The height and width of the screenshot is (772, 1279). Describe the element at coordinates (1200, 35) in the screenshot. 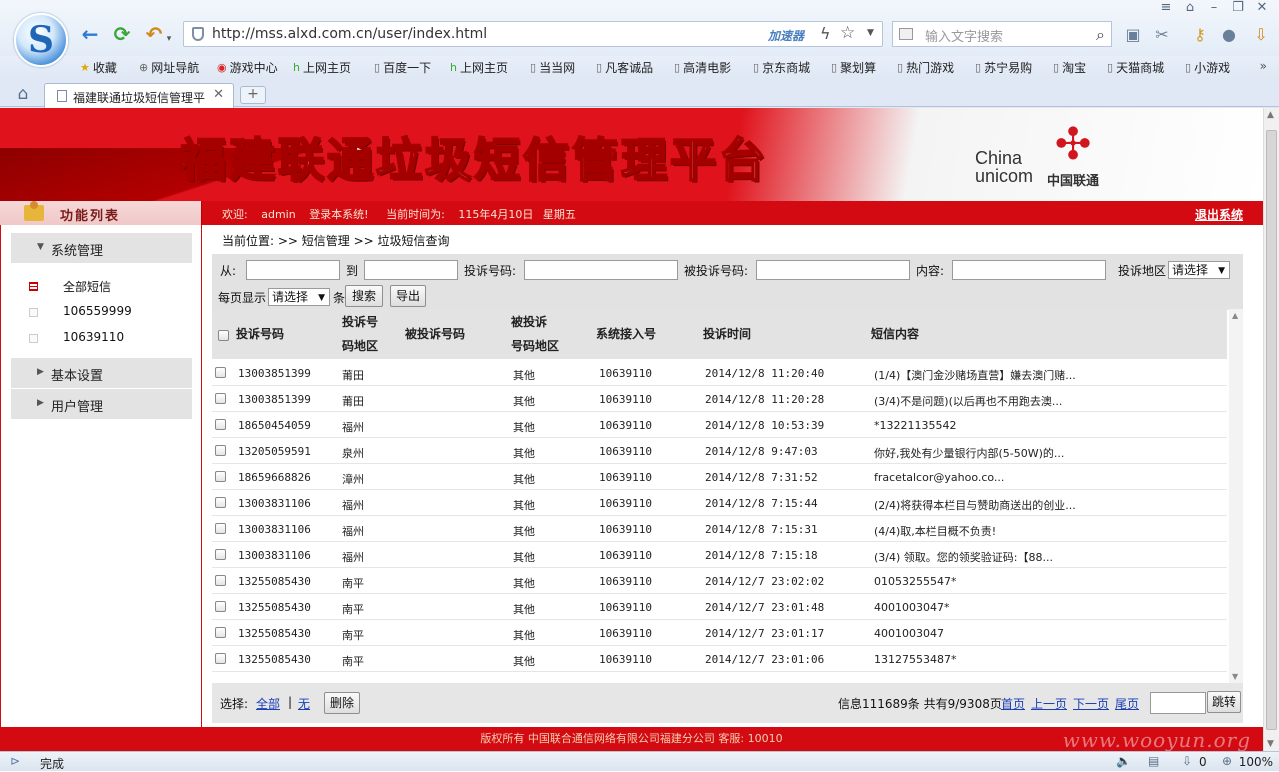

I see `key-icon: ⚷` at that location.